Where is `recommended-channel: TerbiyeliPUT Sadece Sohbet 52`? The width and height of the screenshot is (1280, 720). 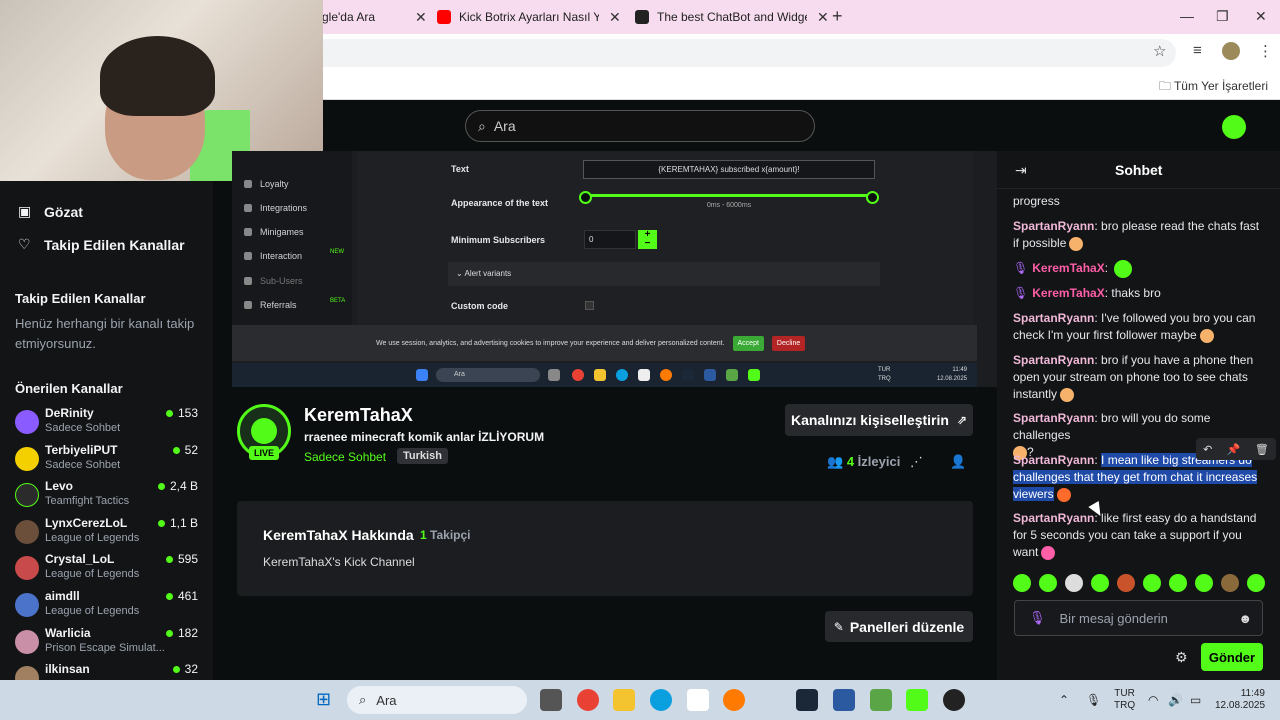 recommended-channel: TerbiyeliPUT Sadece Sohbet 52 is located at coordinates (107, 461).